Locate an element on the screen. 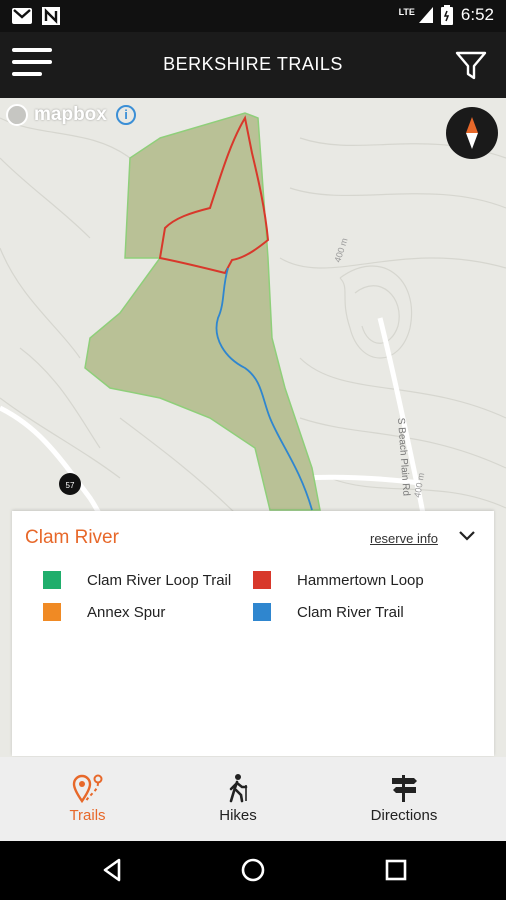  notification-n-icon is located at coordinates (51, 16).